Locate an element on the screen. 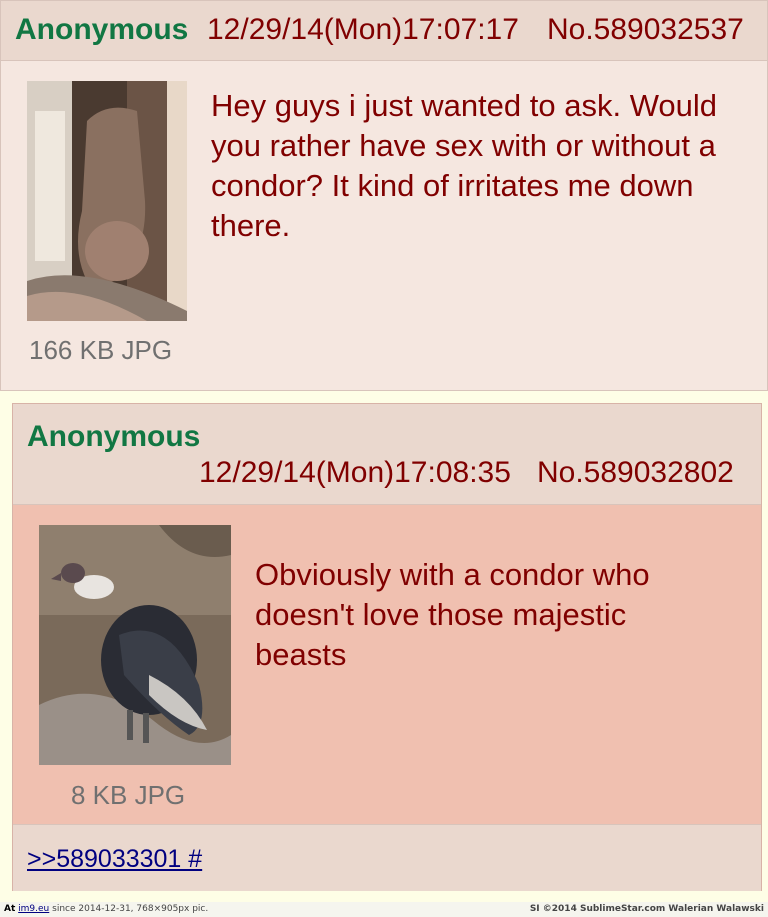  backlink: >>589033301 # is located at coordinates (114, 859).